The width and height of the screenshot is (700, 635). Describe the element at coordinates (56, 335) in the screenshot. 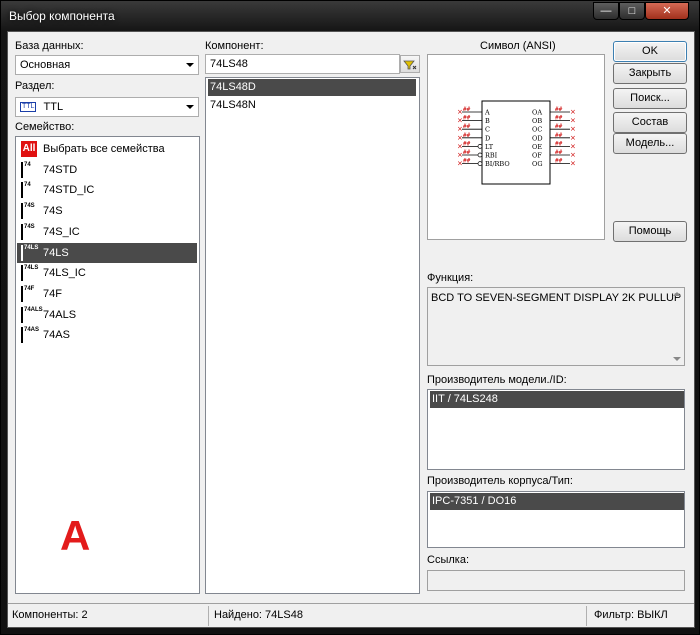

I see `family-item-label: 74AS` at that location.